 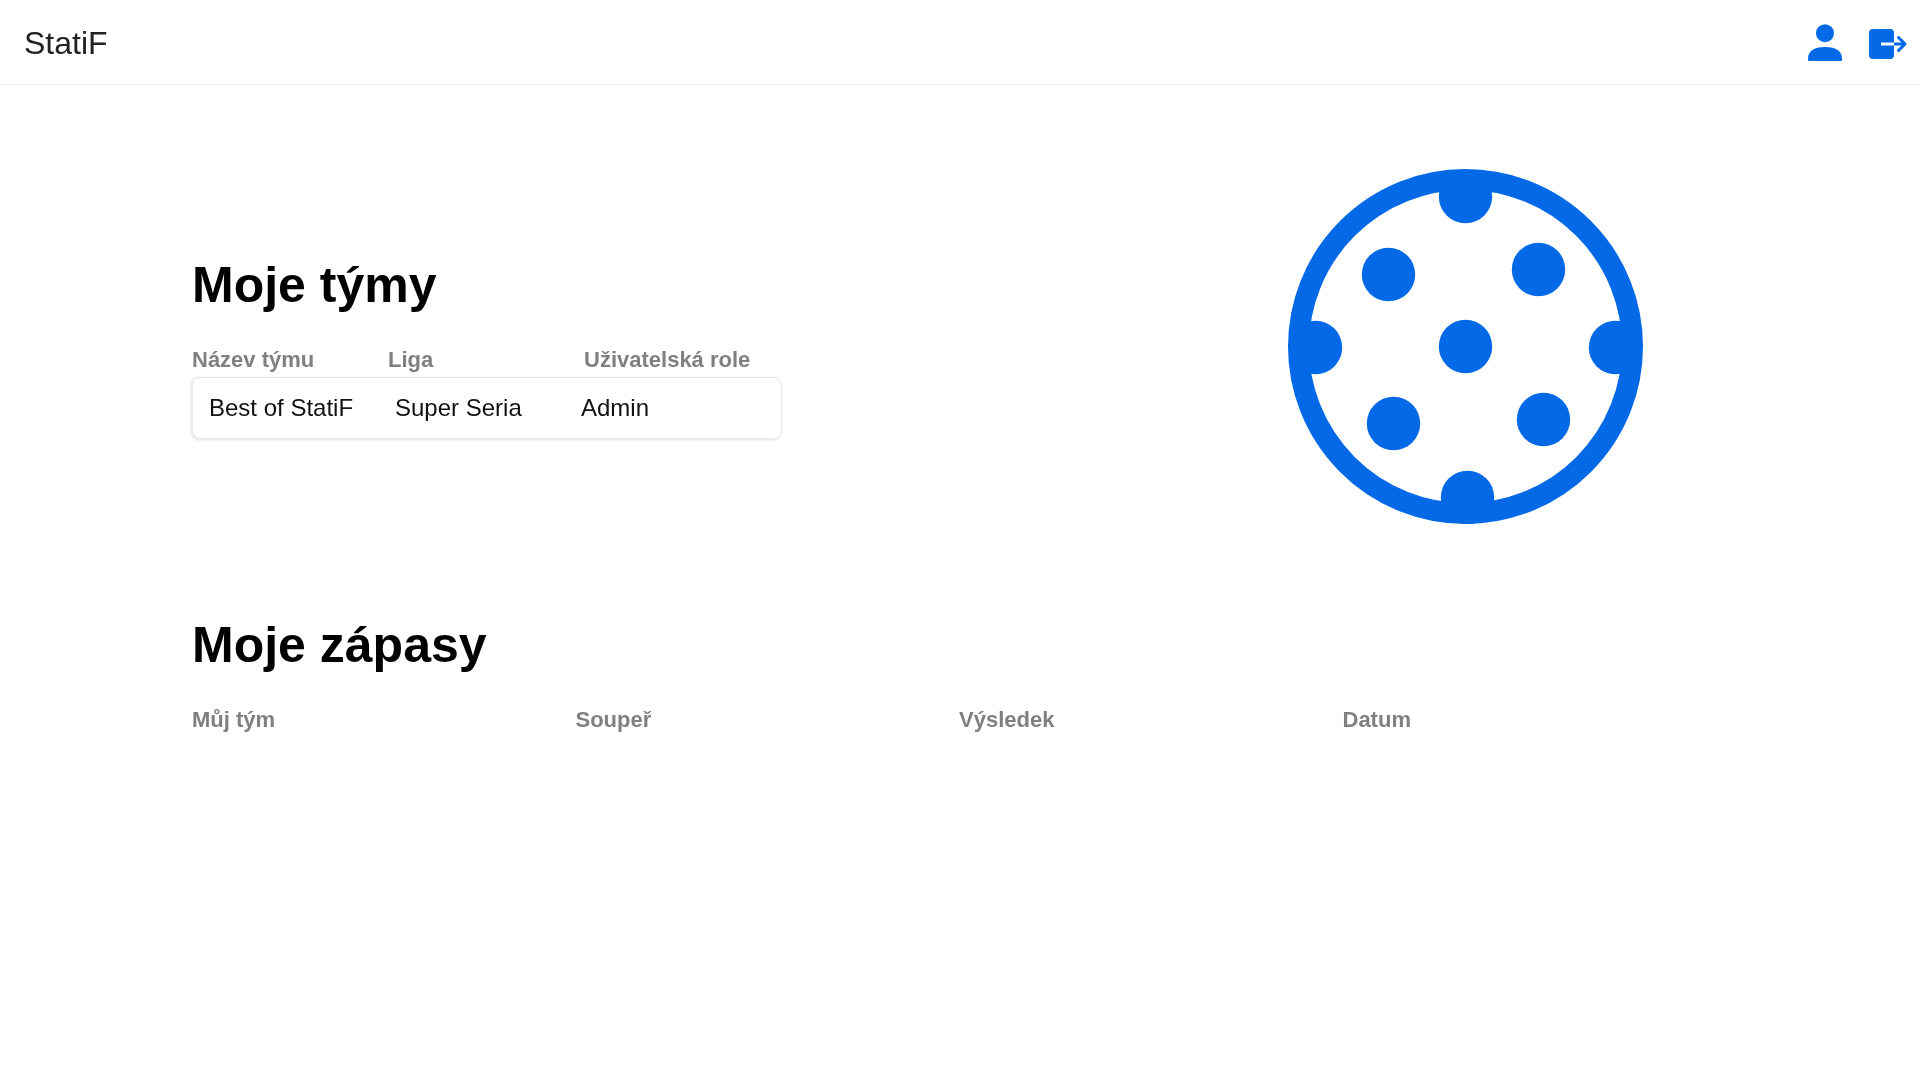 I want to click on column-header: Datum, so click(x=1376, y=720).